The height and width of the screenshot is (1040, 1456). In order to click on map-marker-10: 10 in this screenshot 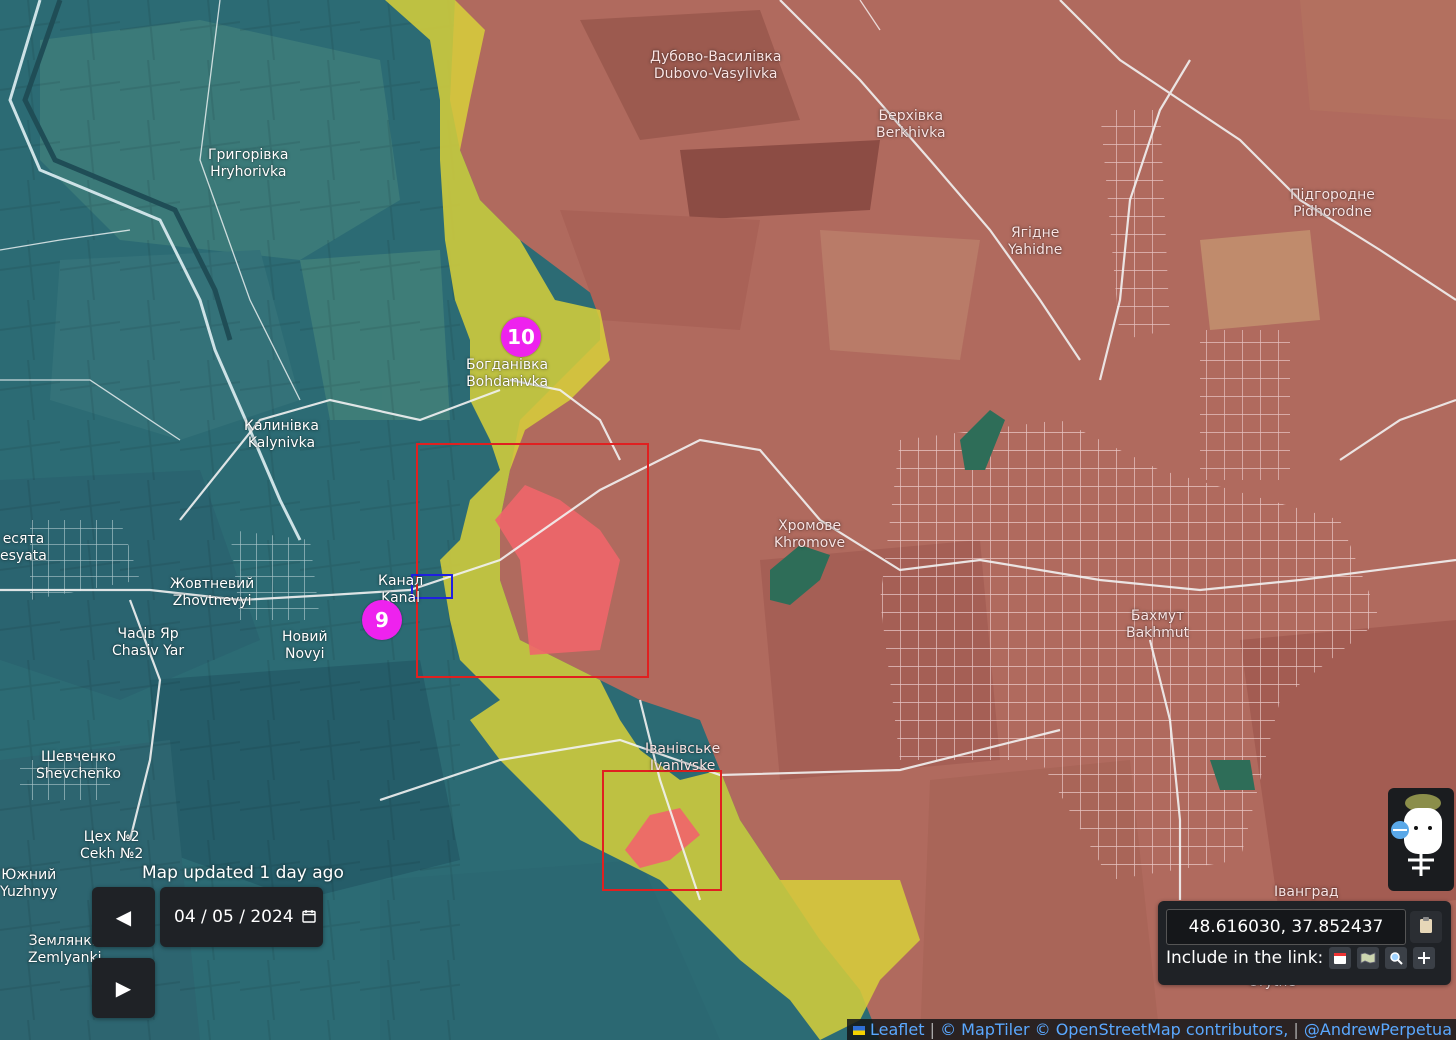, I will do `click(521, 337)`.